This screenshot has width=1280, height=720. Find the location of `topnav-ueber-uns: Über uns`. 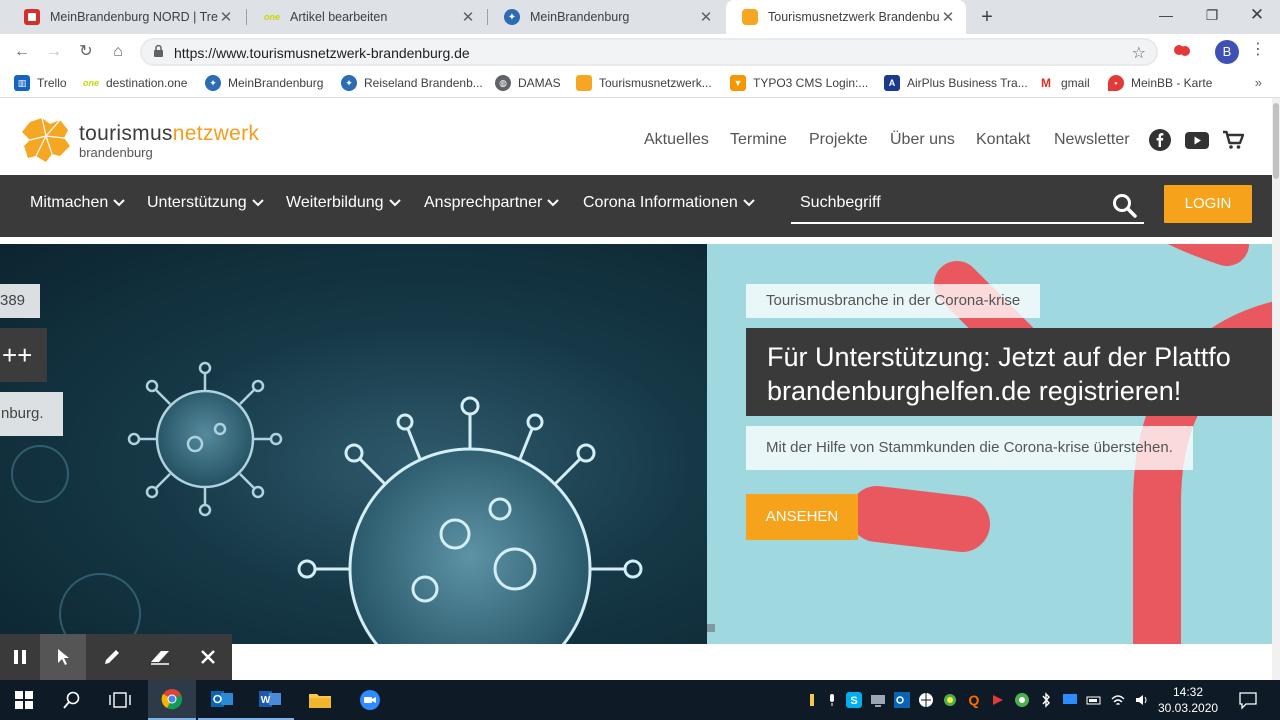

topnav-ueber-uns: Über uns is located at coordinates (922, 140).